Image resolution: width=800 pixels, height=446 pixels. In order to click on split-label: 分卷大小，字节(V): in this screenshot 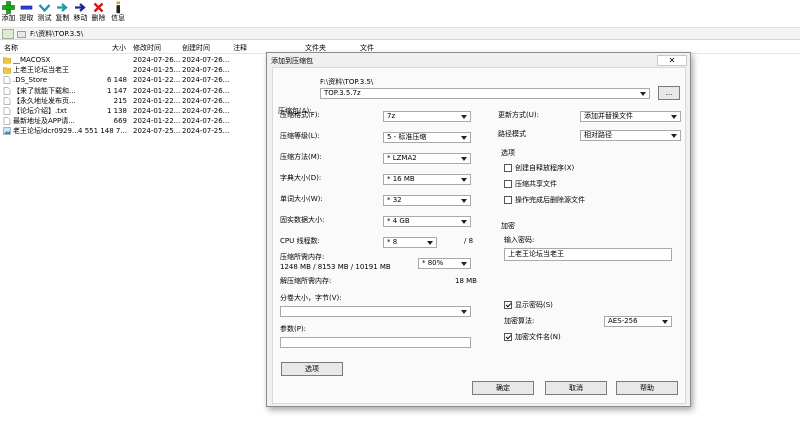, I will do `click(311, 298)`.